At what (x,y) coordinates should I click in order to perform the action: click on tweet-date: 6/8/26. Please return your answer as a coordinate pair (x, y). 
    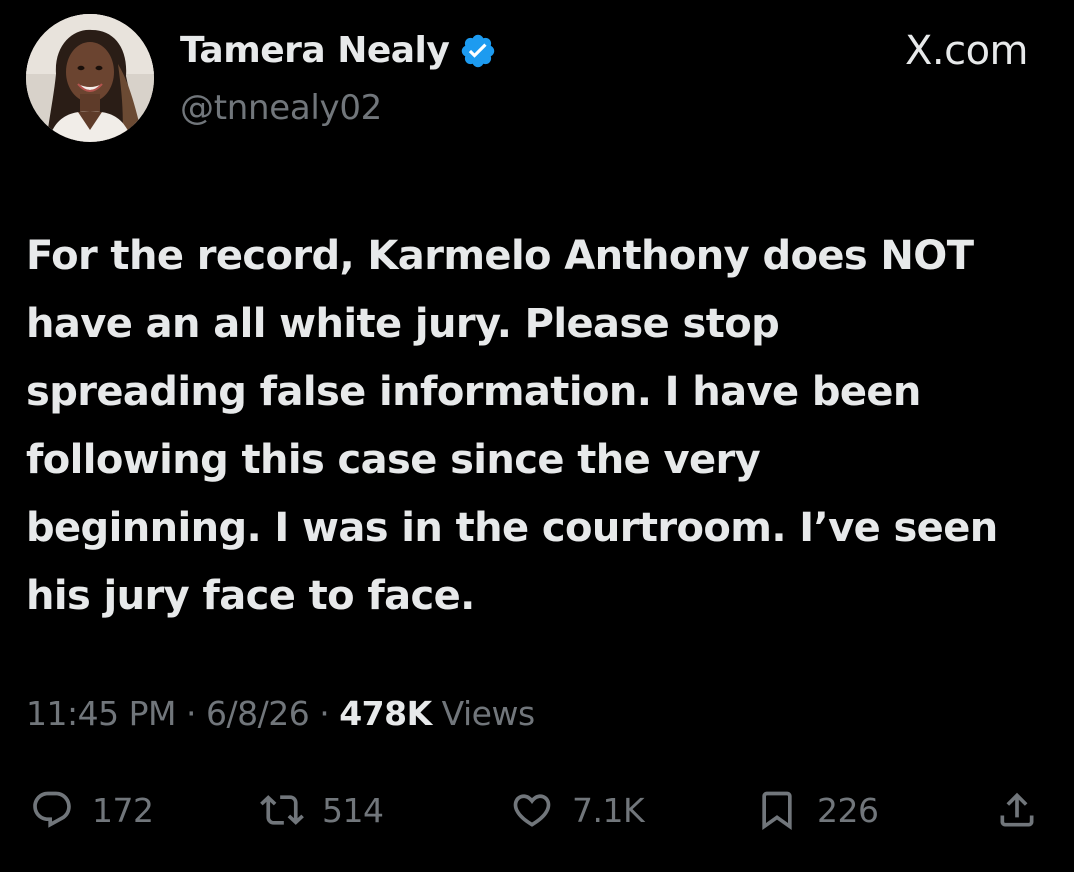
    Looking at the image, I should click on (258, 713).